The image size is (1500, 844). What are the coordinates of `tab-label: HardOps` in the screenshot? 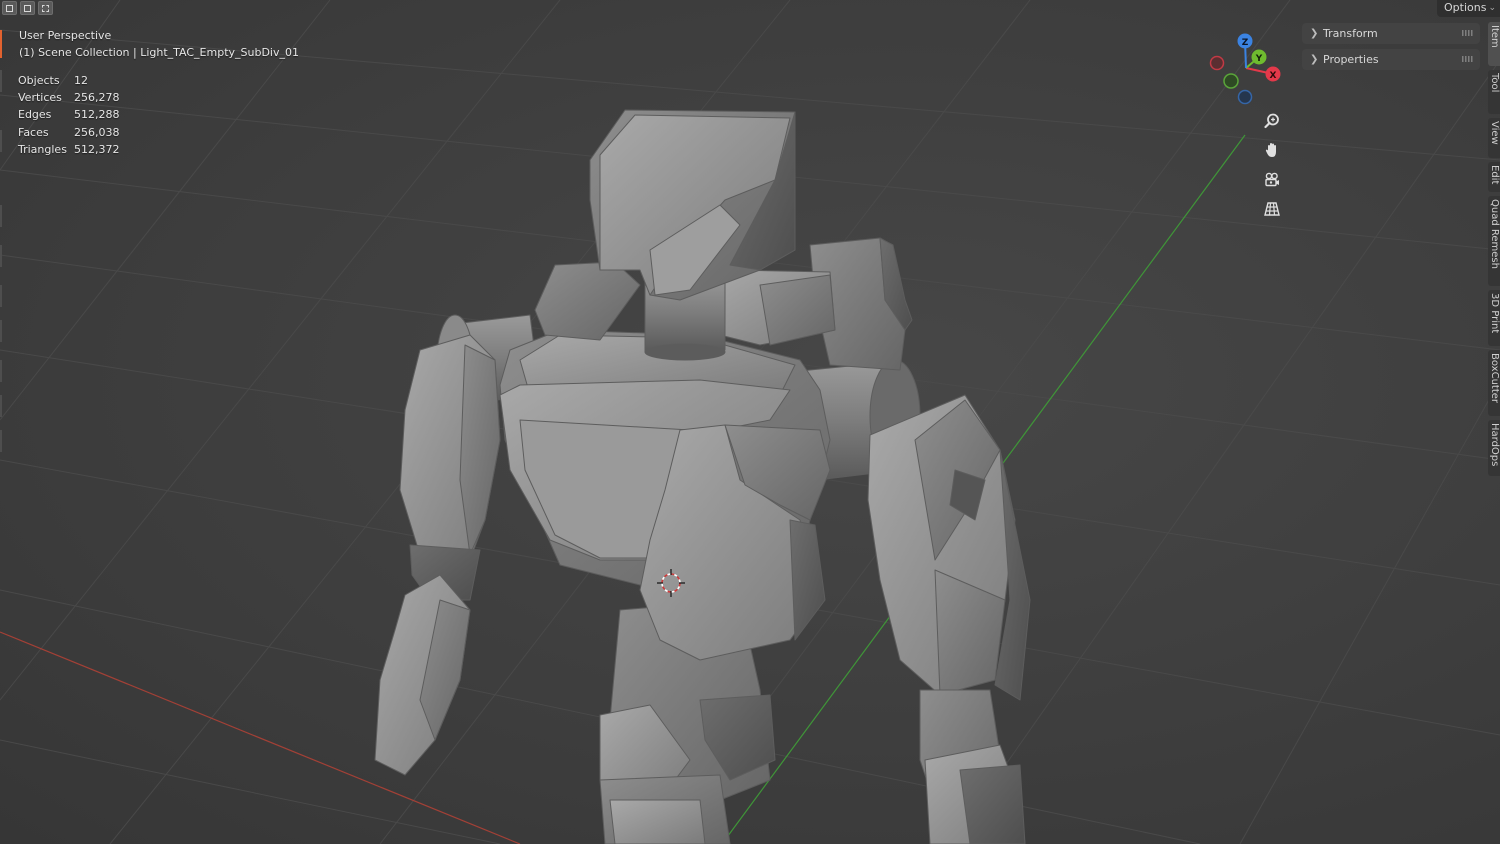 It's located at (1494, 445).